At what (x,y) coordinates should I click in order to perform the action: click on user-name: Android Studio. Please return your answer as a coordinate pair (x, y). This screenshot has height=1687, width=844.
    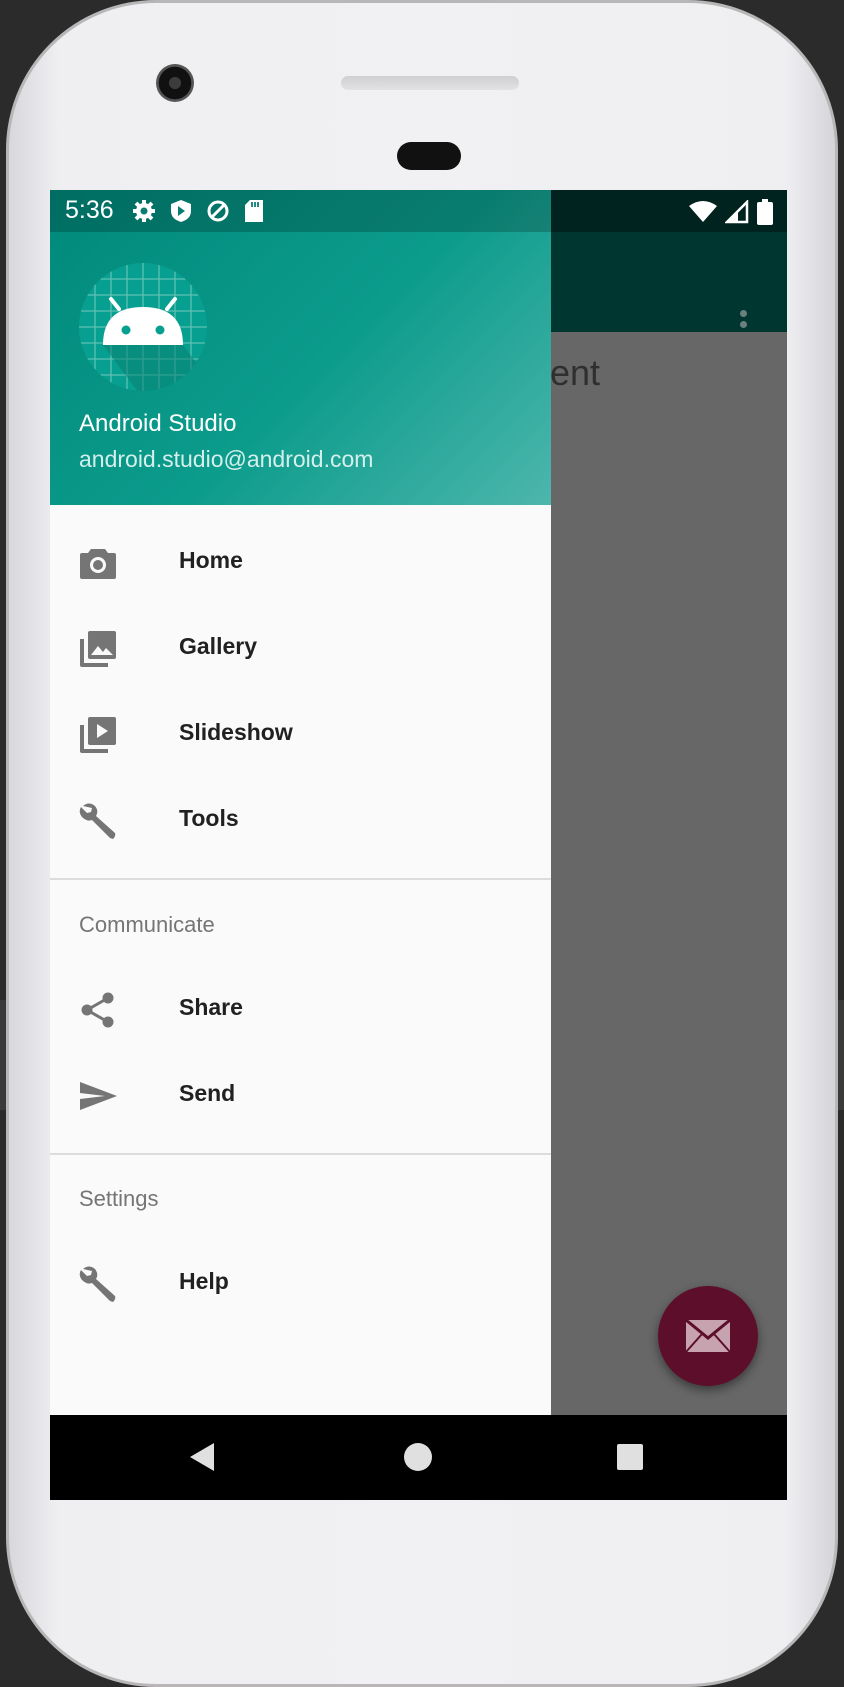
    Looking at the image, I should click on (158, 423).